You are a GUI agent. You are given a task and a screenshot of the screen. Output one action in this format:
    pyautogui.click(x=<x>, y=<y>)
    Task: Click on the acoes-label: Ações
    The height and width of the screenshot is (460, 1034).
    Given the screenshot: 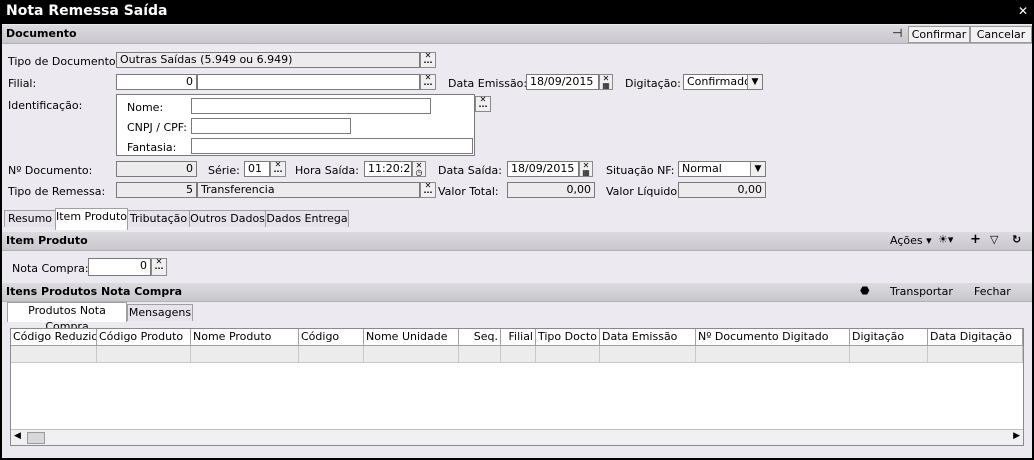 What is the action you would take?
    pyautogui.click(x=906, y=240)
    